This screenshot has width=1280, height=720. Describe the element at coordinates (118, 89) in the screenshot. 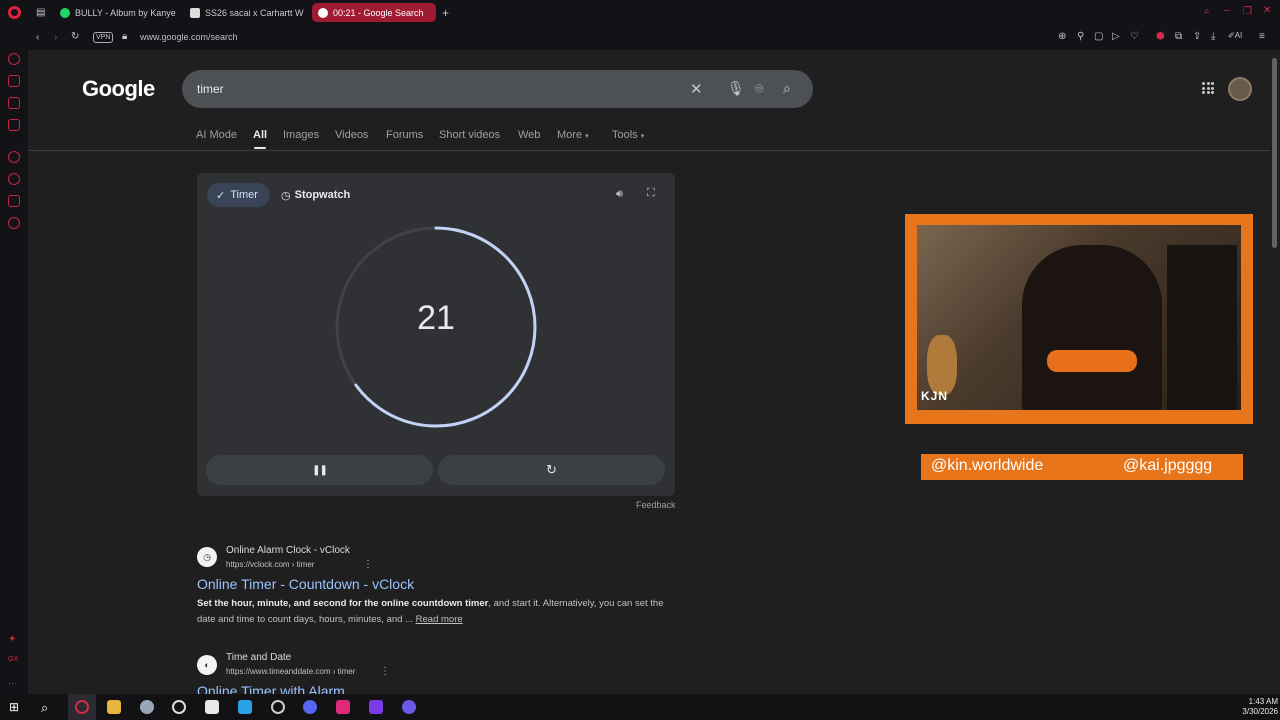

I see `google-logo: Google` at that location.